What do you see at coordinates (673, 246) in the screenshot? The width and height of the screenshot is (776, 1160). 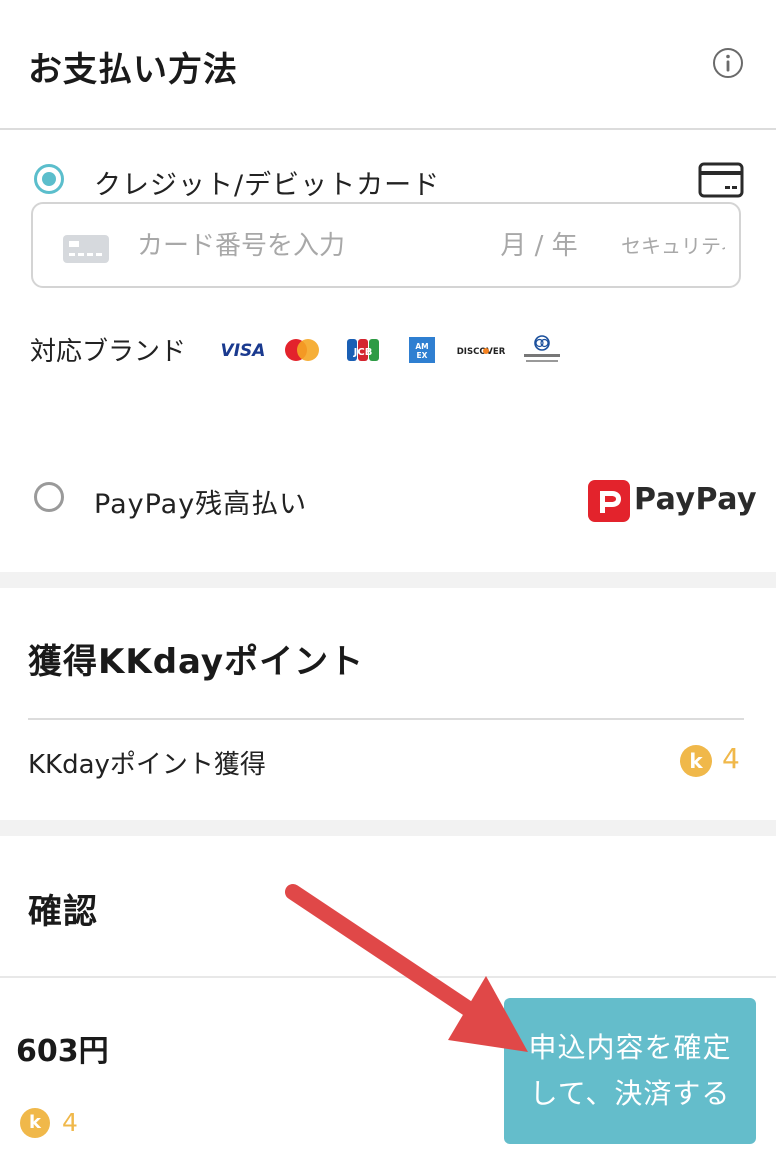 I see `card-security-code-input` at bounding box center [673, 246].